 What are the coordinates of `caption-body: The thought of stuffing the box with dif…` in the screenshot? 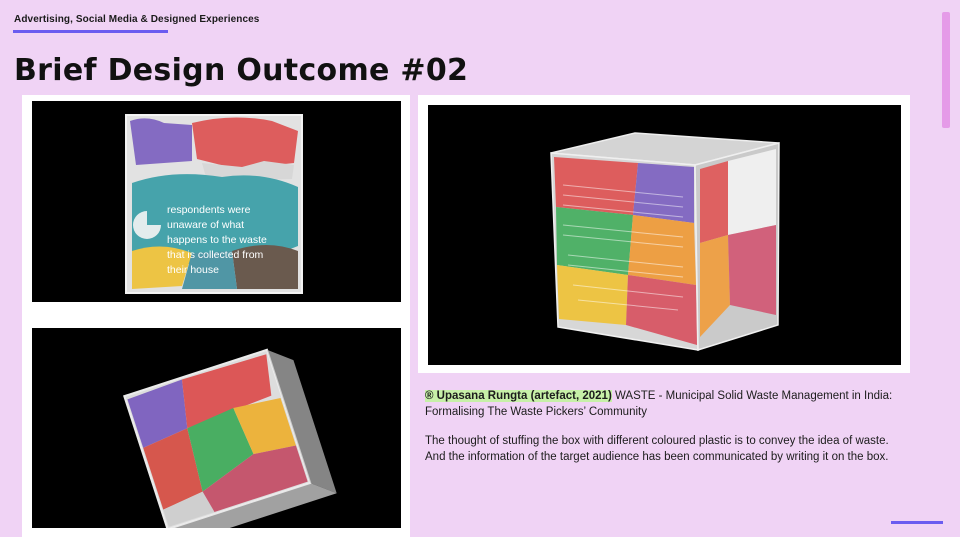 It's located at (657, 449).